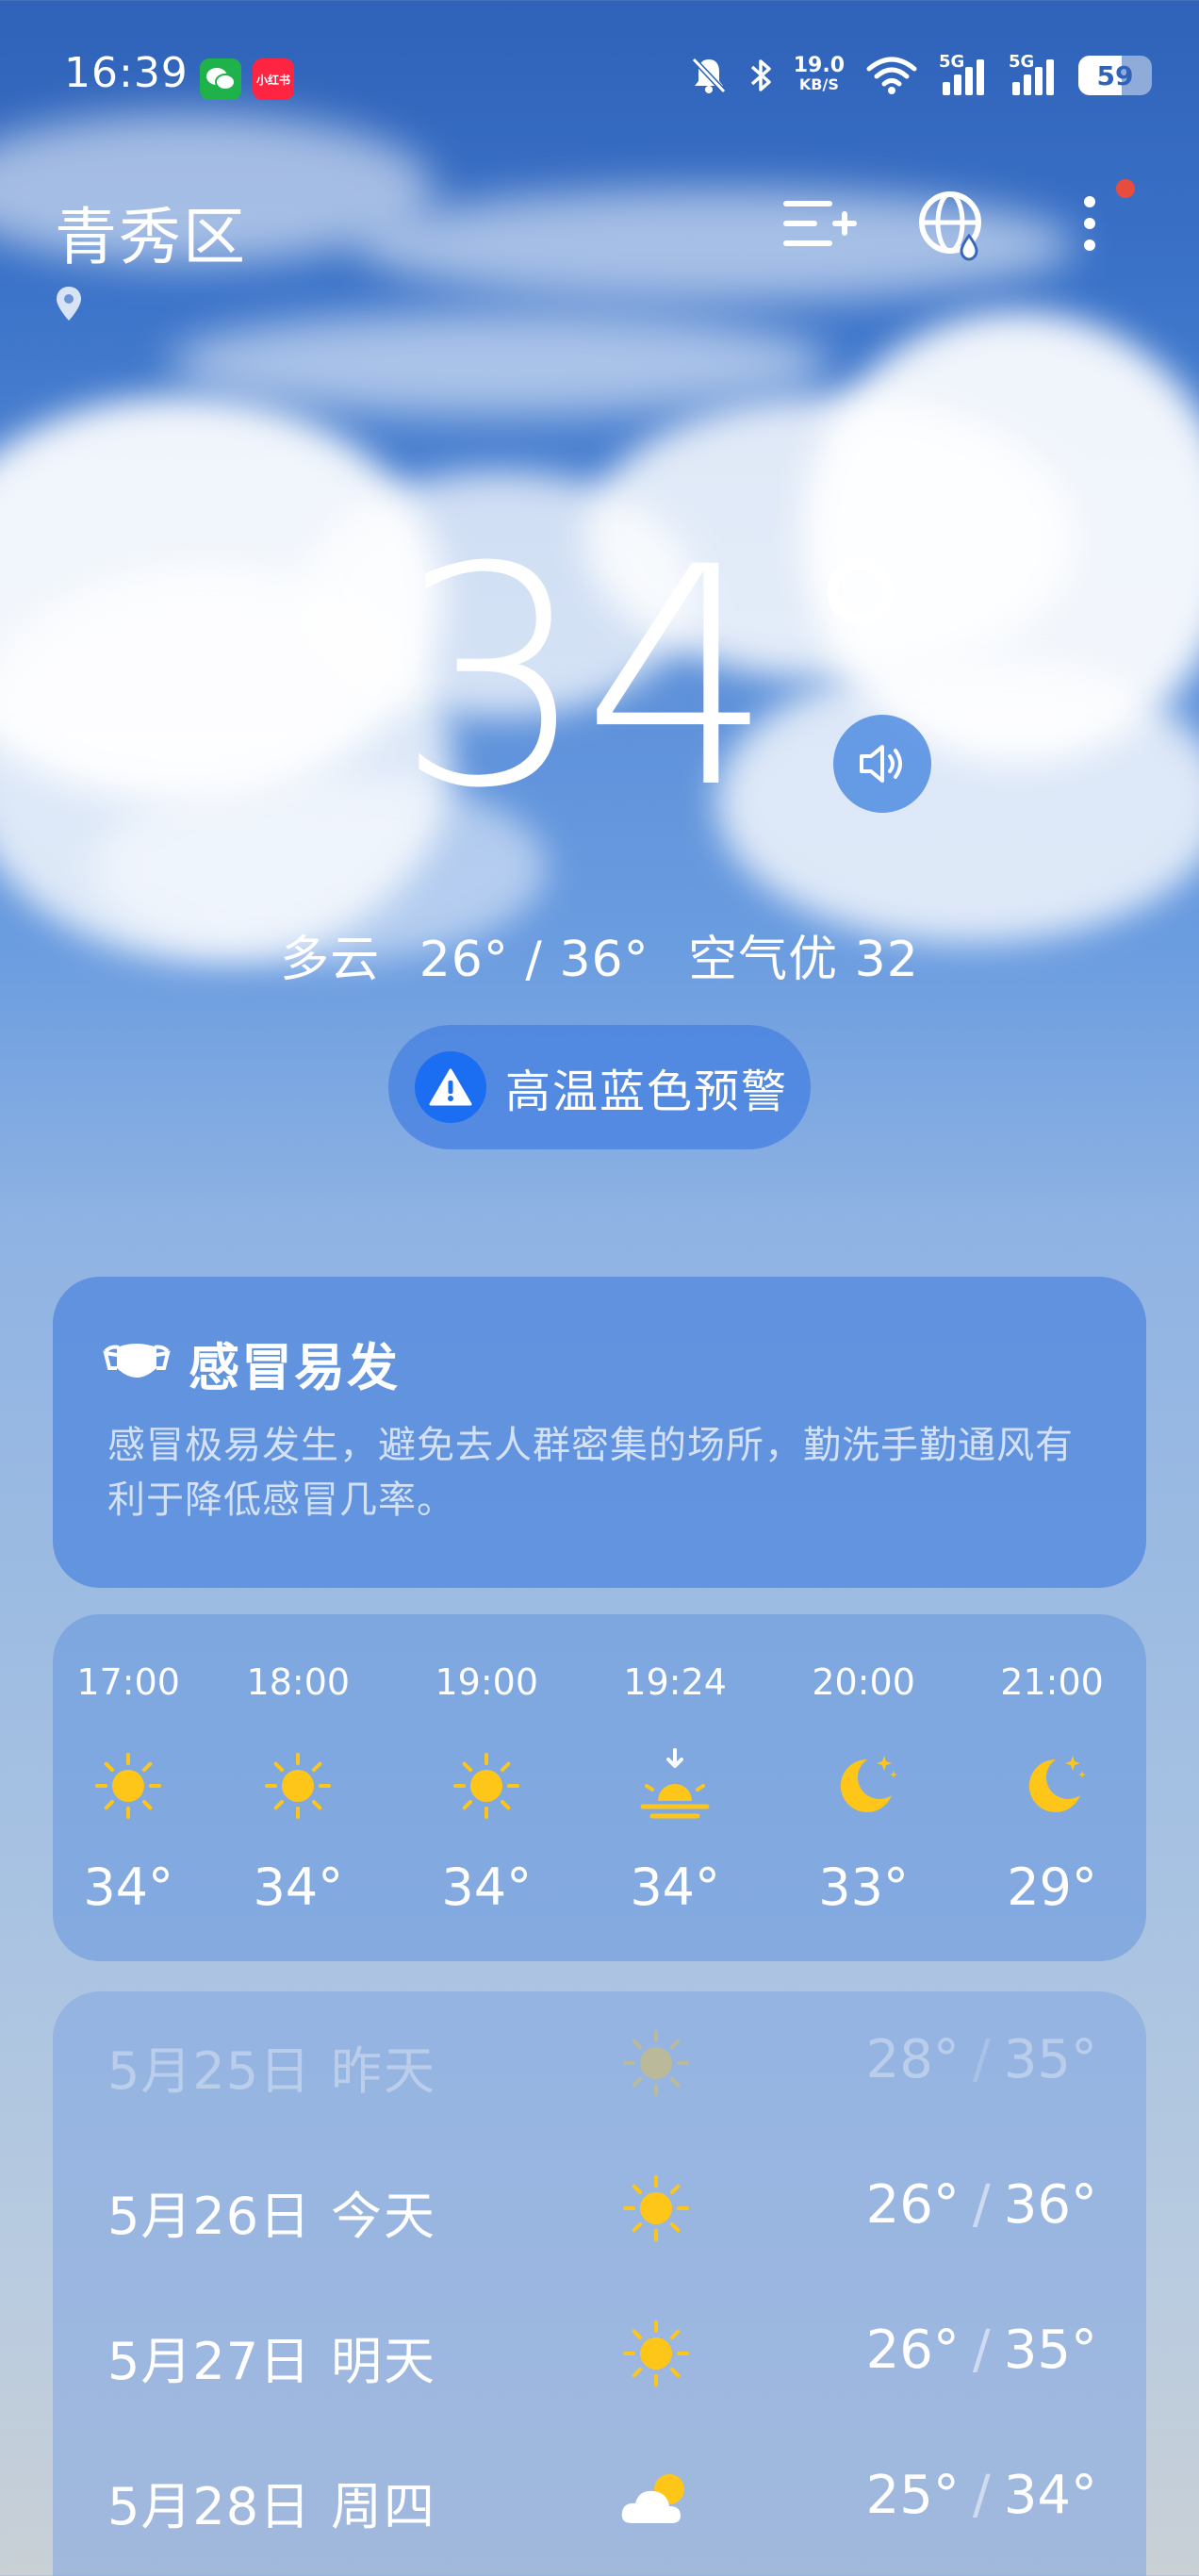  Describe the element at coordinates (1052, 1887) in the screenshot. I see `hour-temp: 29°` at that location.